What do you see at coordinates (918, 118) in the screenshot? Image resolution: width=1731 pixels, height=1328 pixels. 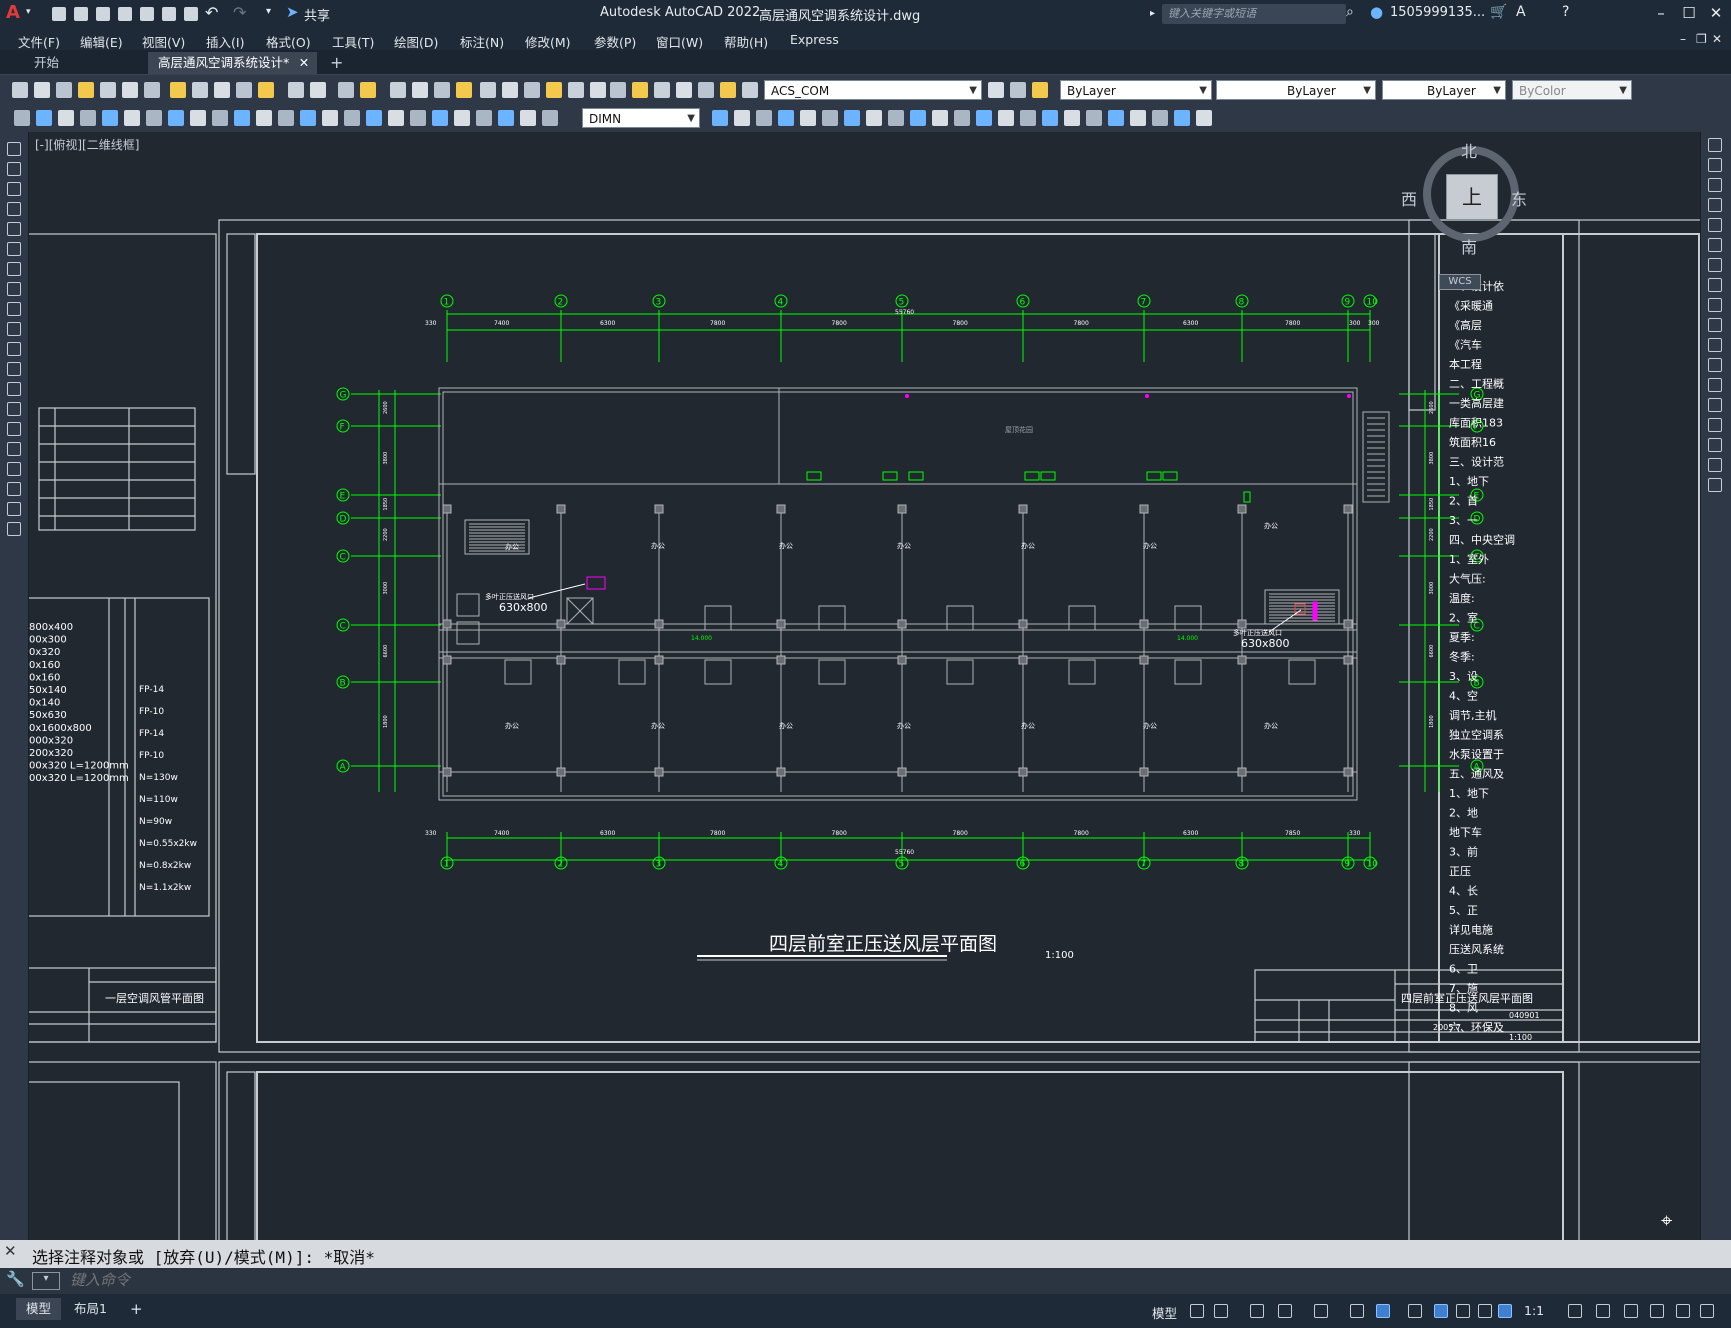 I see `angular-icon` at bounding box center [918, 118].